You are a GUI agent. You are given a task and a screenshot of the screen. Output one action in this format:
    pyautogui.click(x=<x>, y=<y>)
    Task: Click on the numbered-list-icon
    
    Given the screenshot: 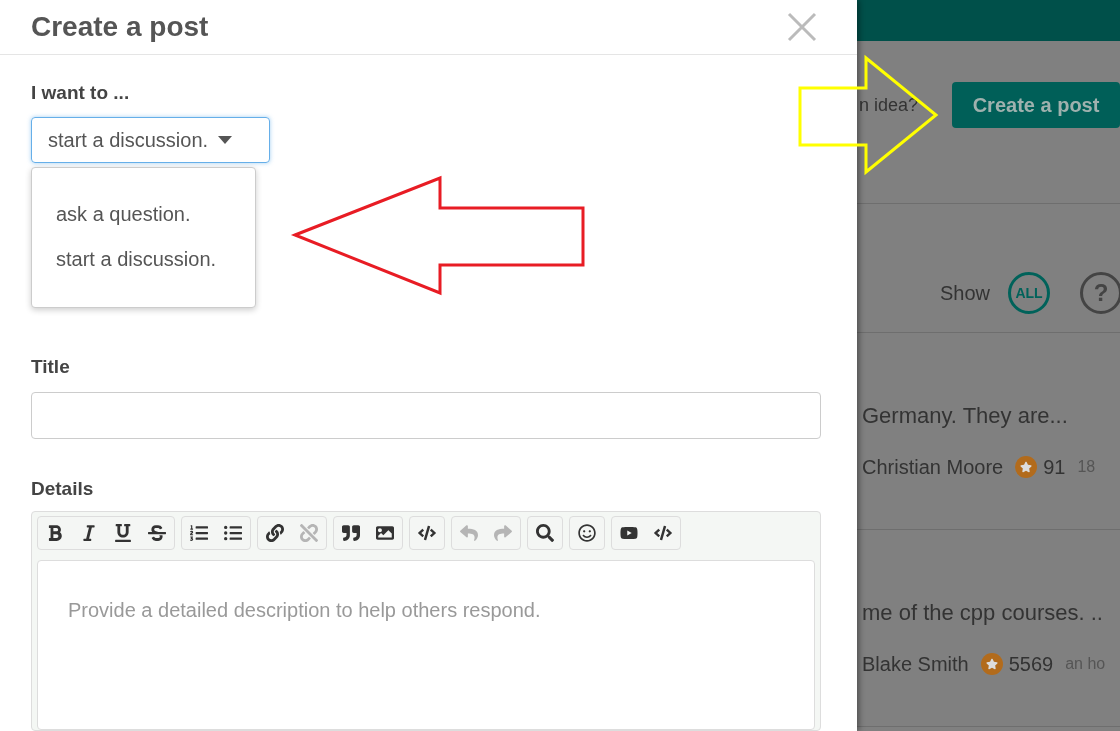 What is the action you would take?
    pyautogui.click(x=199, y=533)
    